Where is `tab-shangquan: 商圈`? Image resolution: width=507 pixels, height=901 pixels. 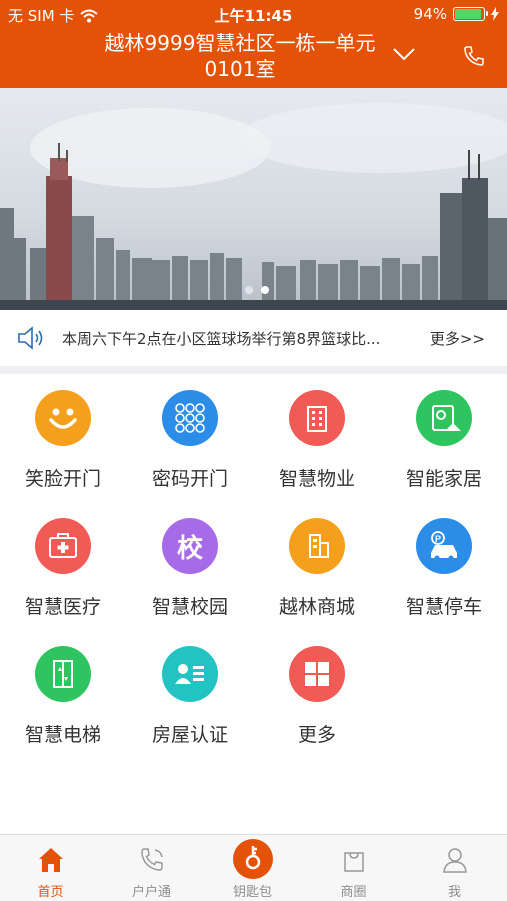
tab-shangquan: 商圈 is located at coordinates (353, 868).